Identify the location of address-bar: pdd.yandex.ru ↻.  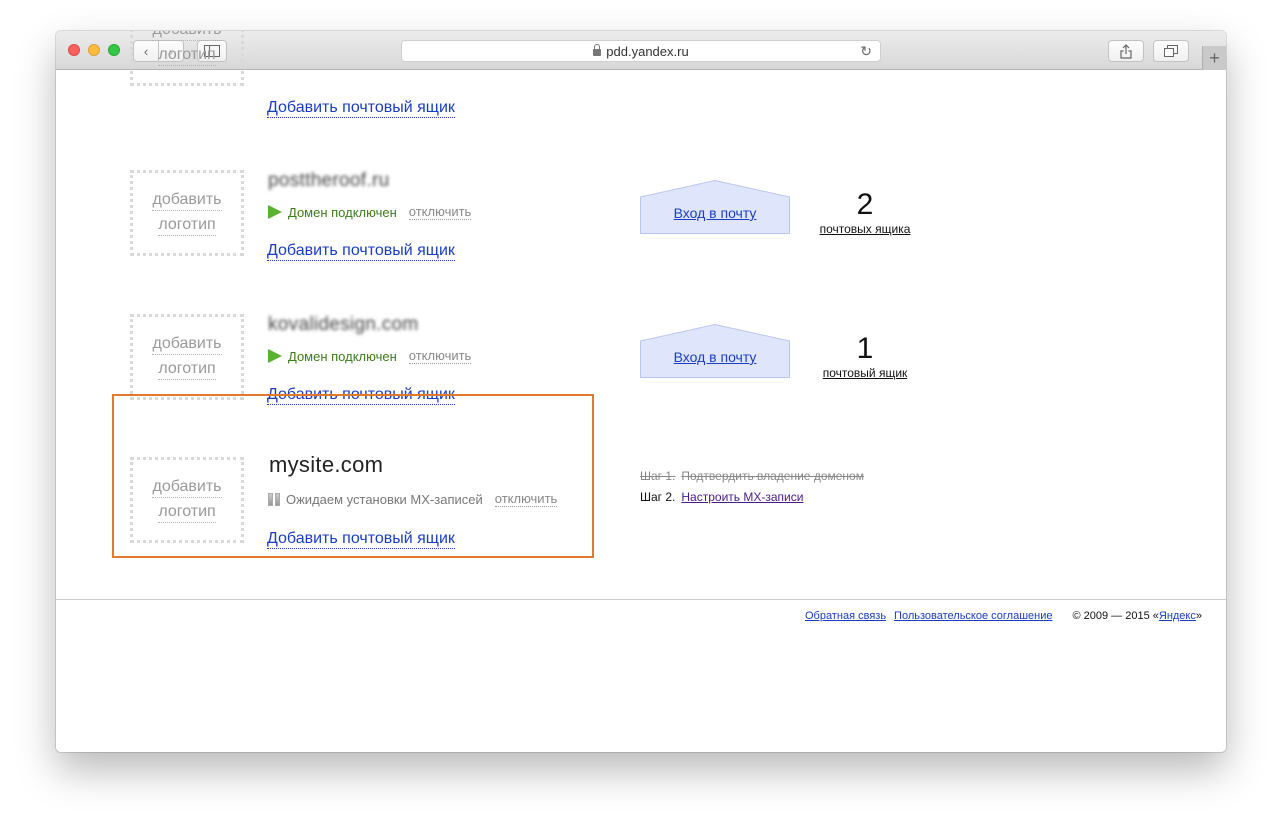
(641, 51).